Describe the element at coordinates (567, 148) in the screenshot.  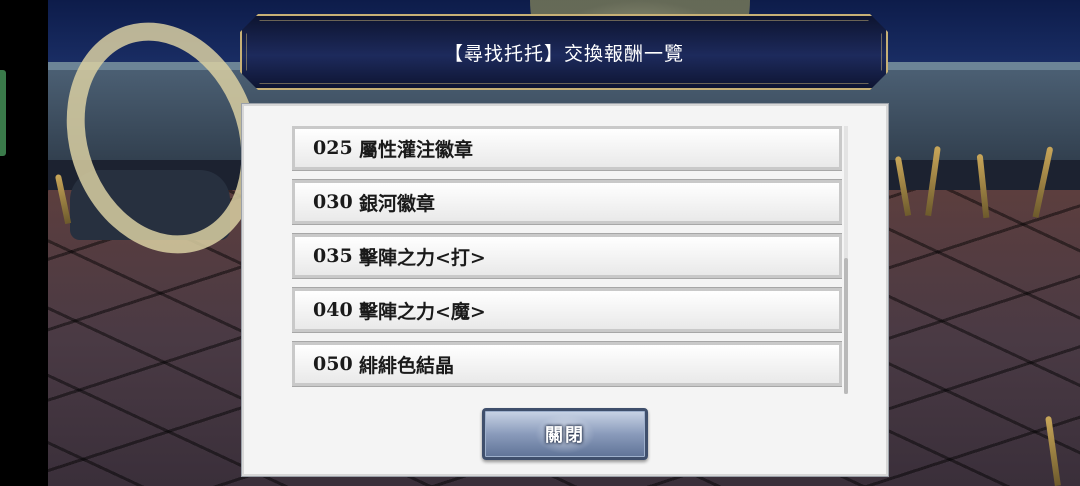
I see `list-item: 025 屬性灌注徽章` at that location.